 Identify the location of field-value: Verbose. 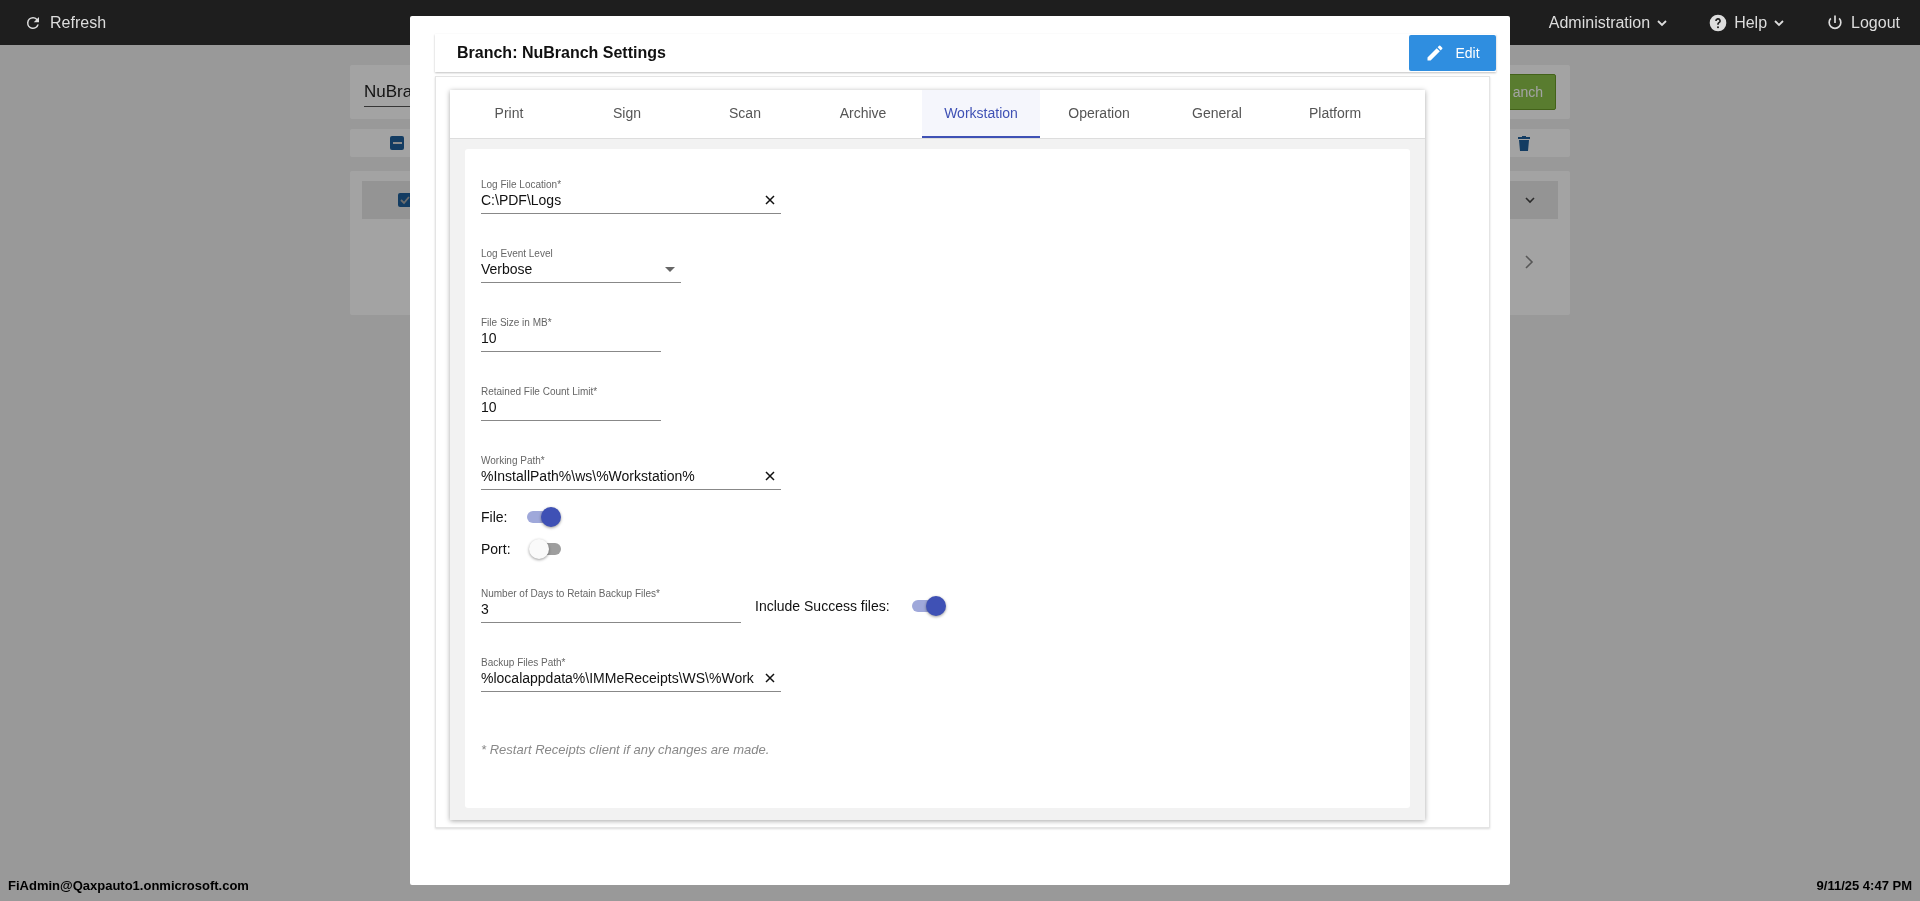
(507, 269).